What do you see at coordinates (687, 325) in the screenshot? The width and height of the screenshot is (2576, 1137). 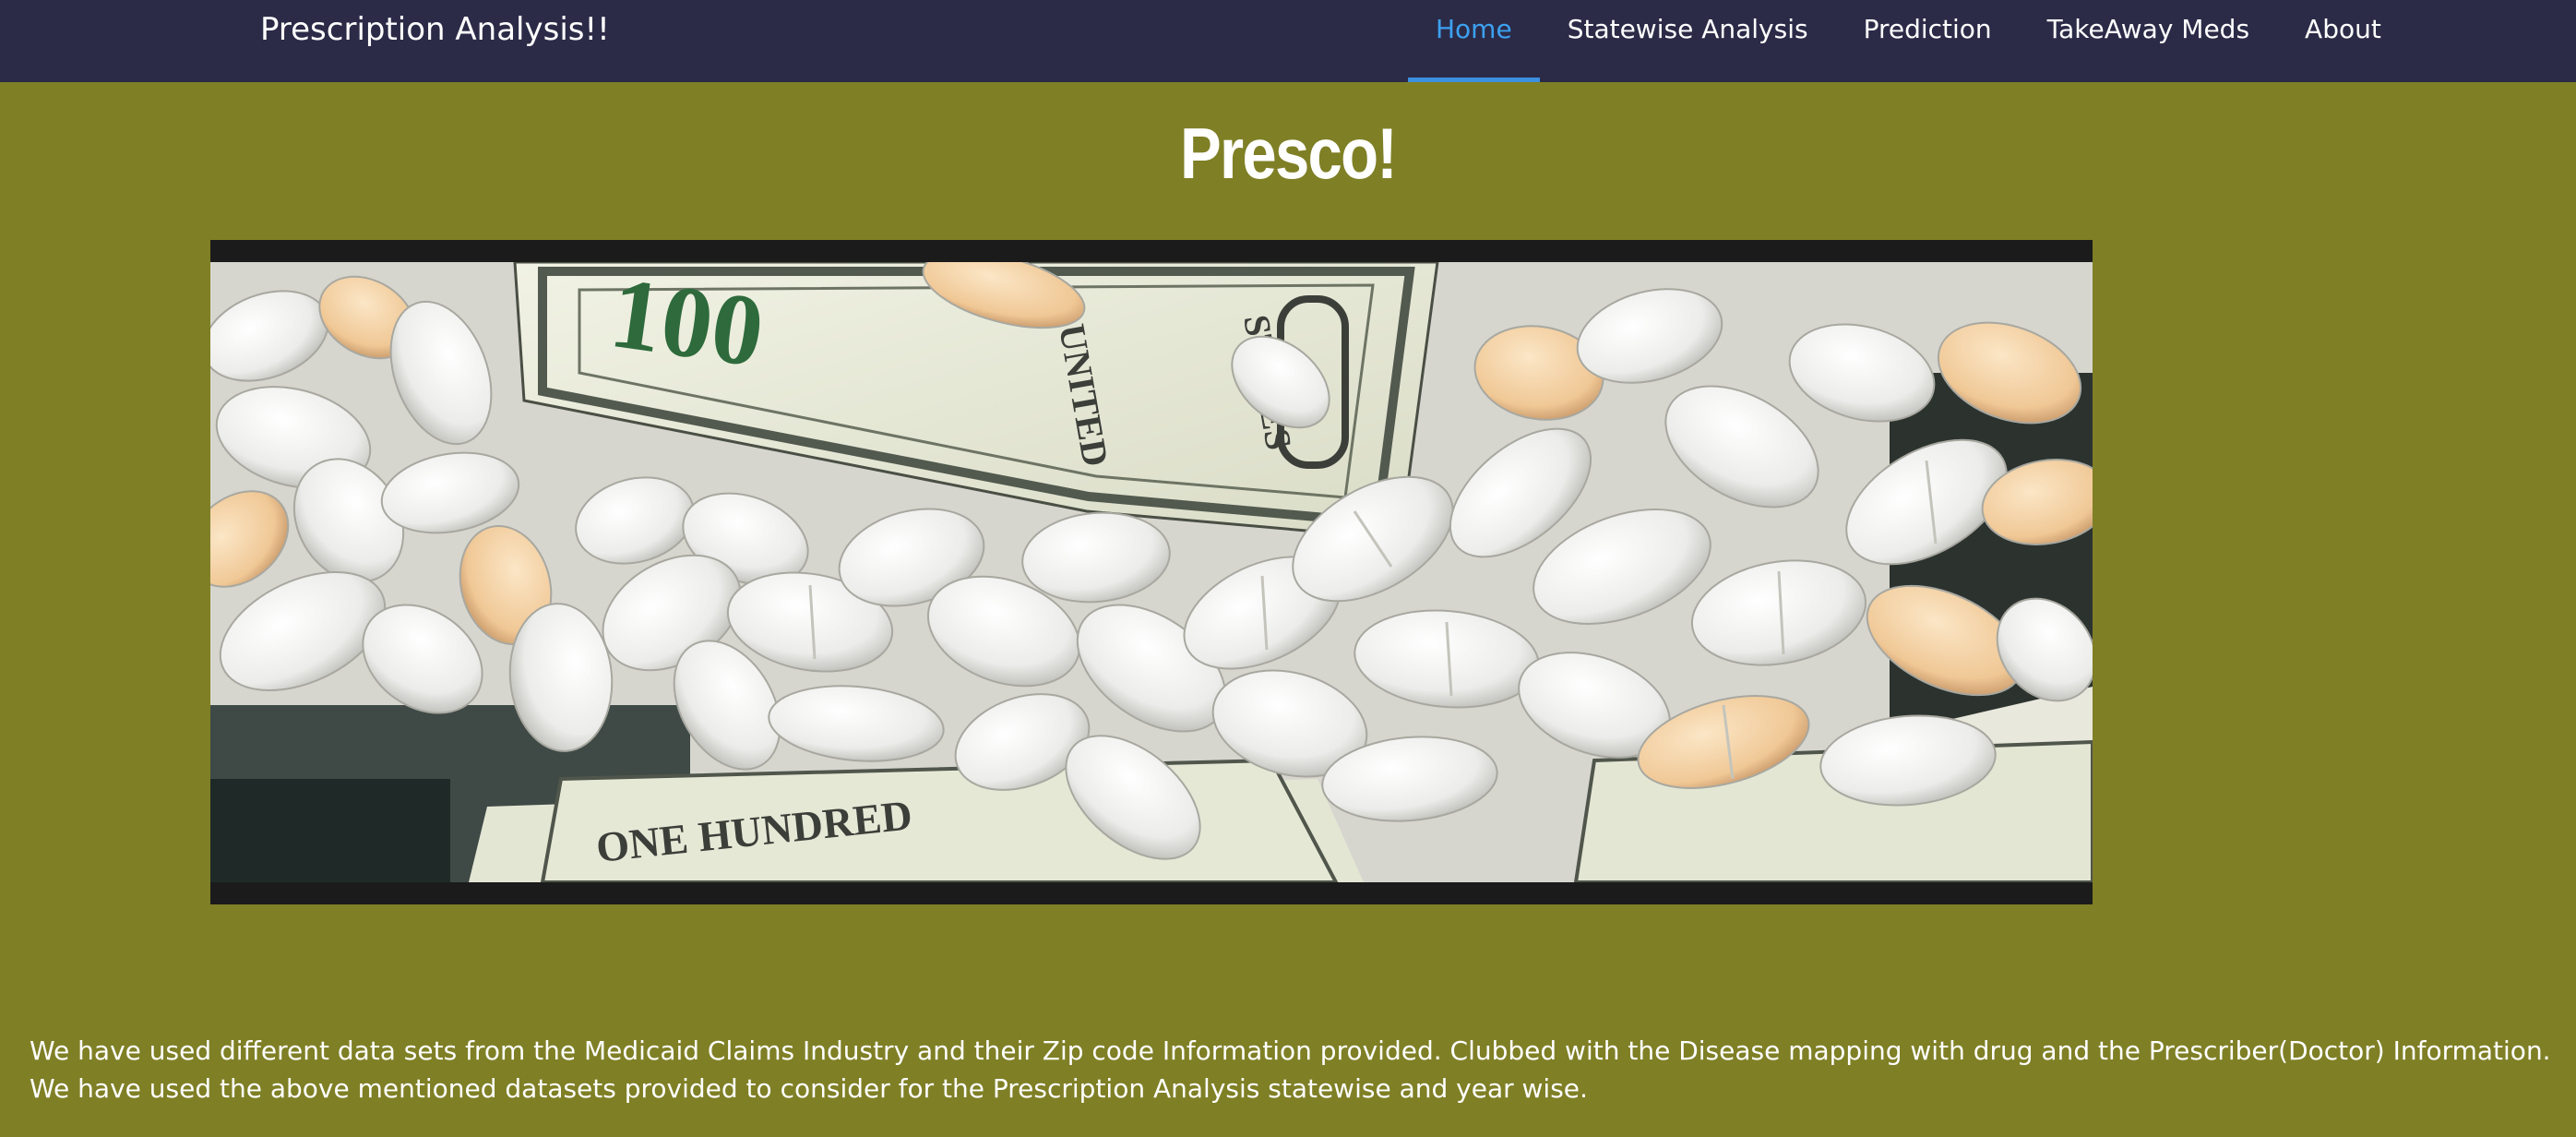 I see `svg-text: 100` at bounding box center [687, 325].